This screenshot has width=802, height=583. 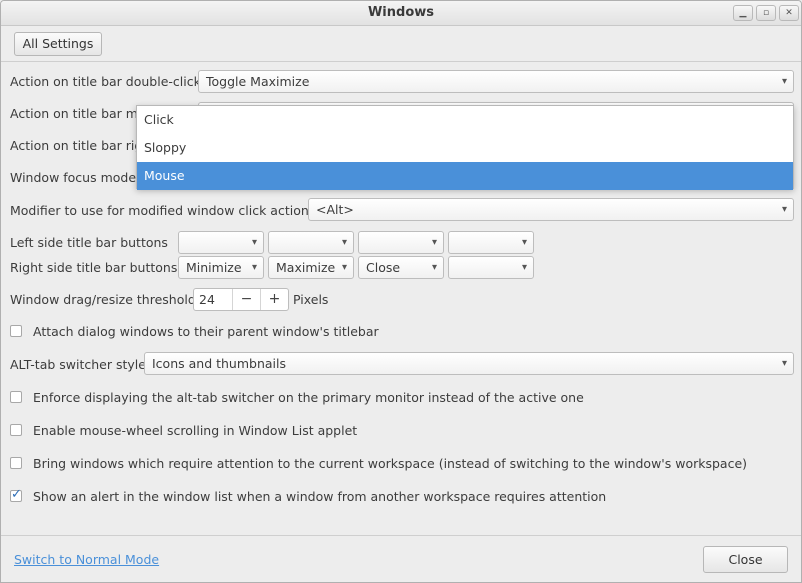 What do you see at coordinates (401, 44) in the screenshot?
I see `toolbar: All Settings` at bounding box center [401, 44].